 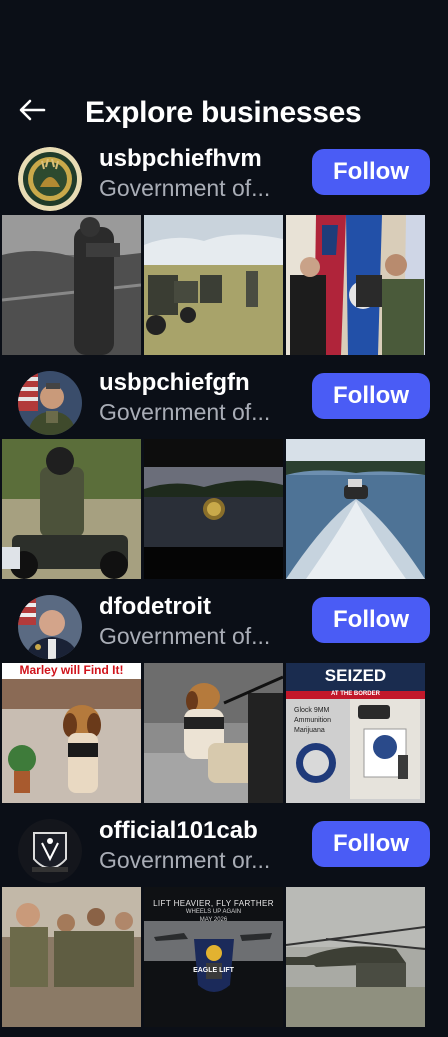 I want to click on seized-title: SEIZED, so click(x=355, y=675).